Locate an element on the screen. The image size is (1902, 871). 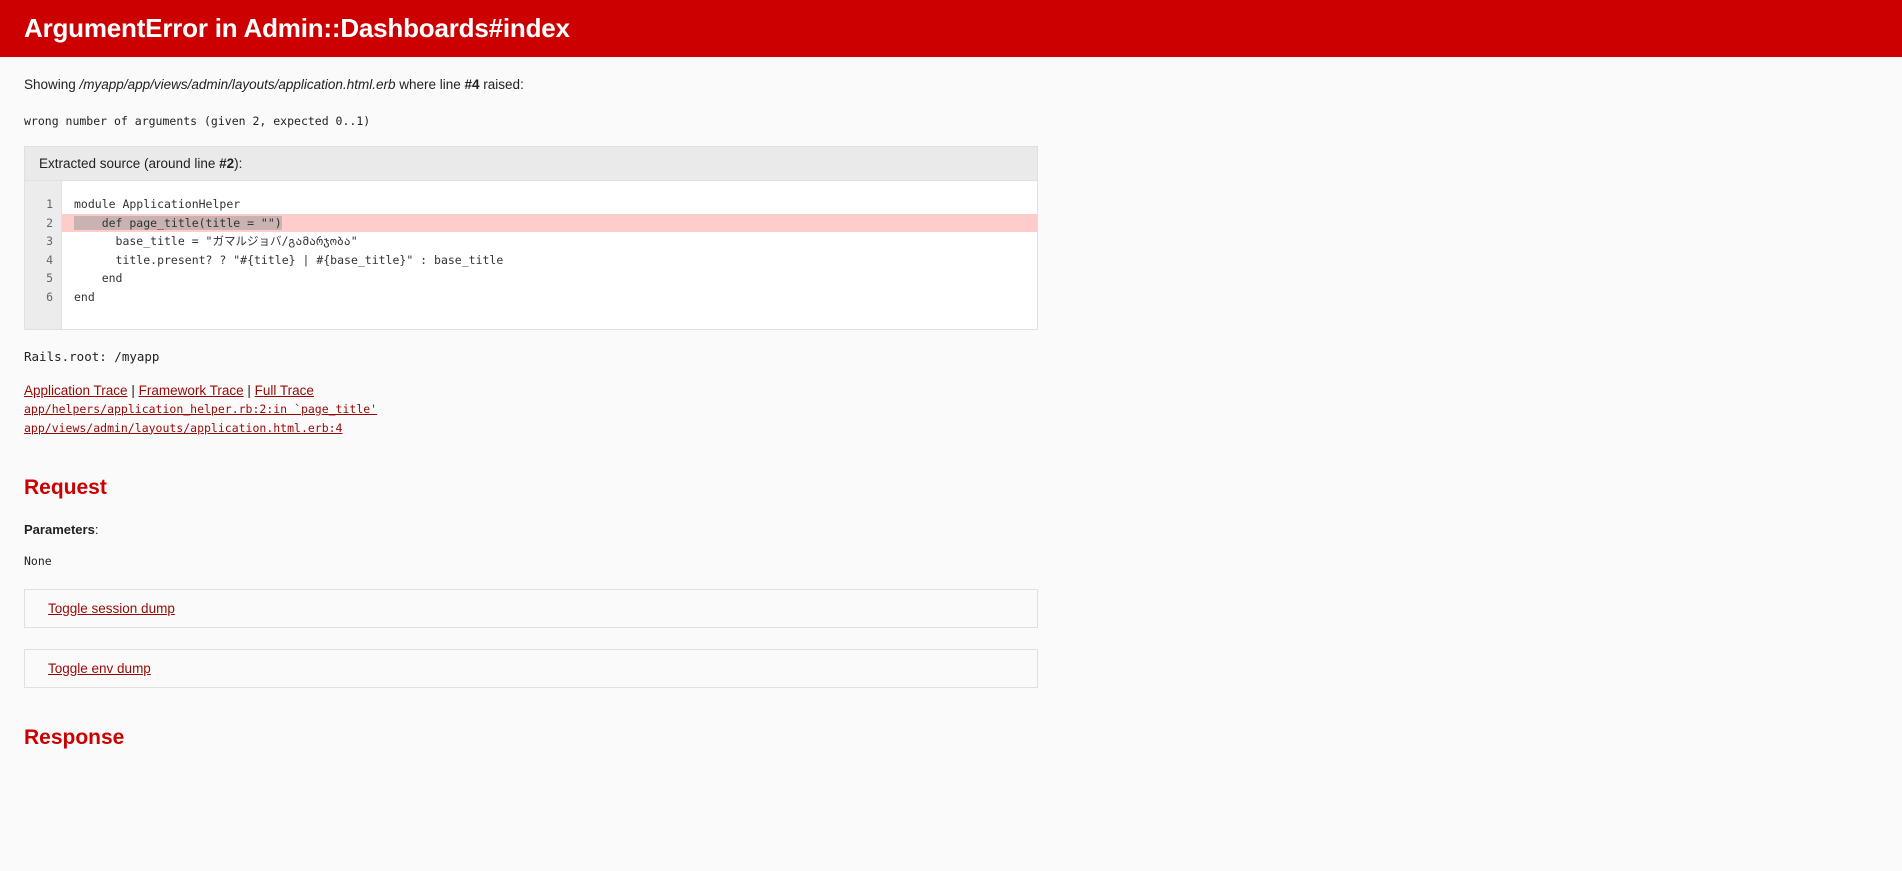
caption-prefix: Extracted source (around line is located at coordinates (129, 164).